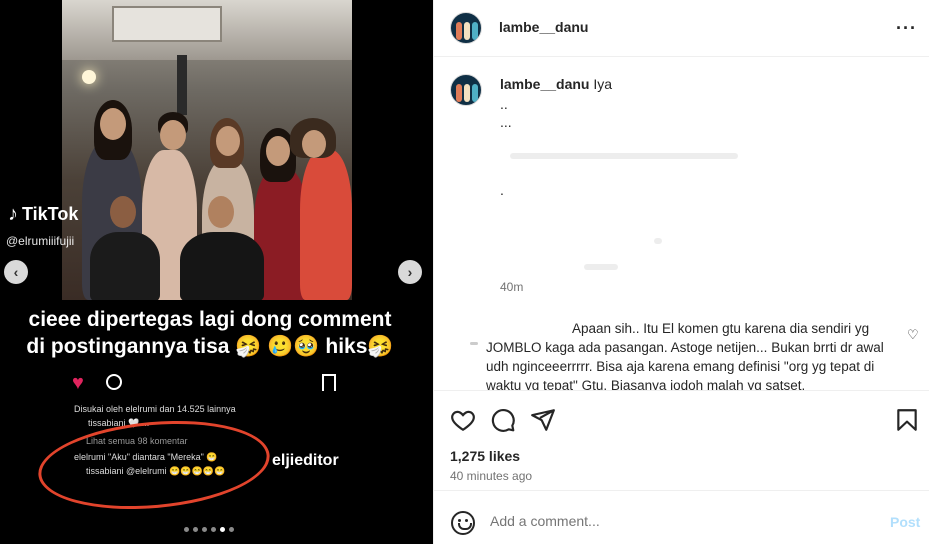 The height and width of the screenshot is (544, 929). What do you see at coordinates (512, 287) in the screenshot?
I see `caption-time: 40m` at bounding box center [512, 287].